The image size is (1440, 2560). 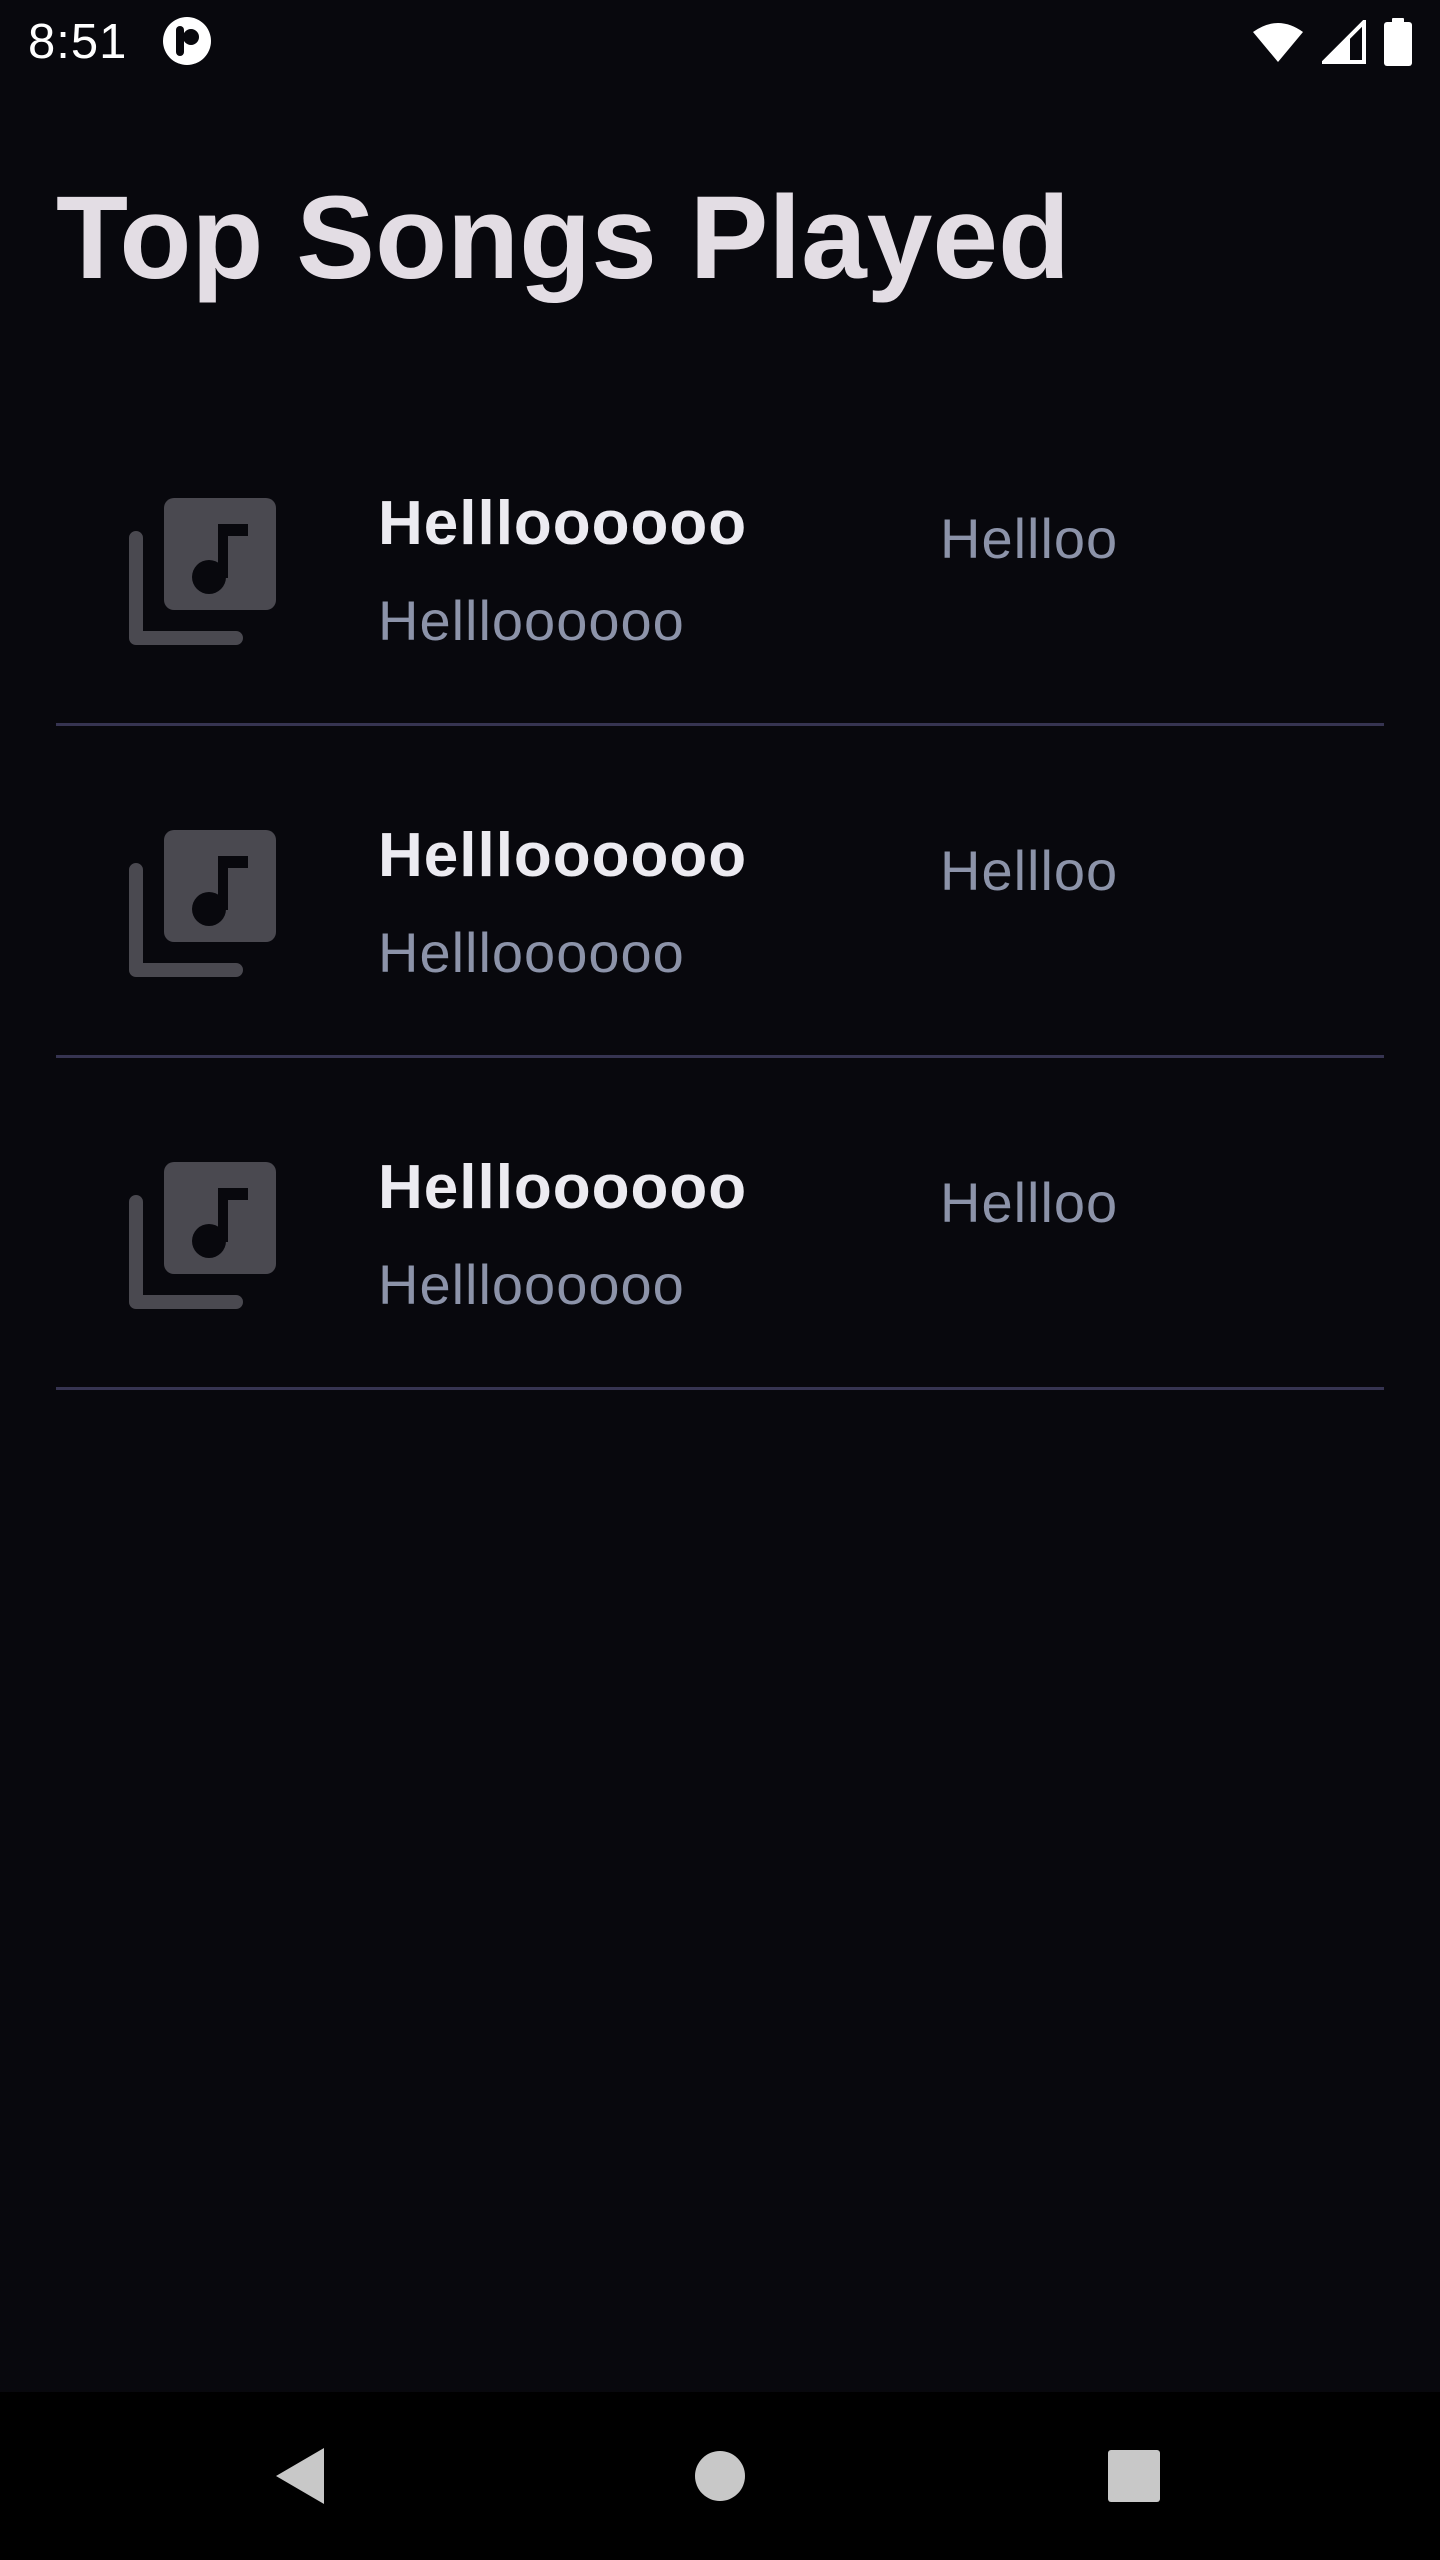 What do you see at coordinates (1278, 42) in the screenshot?
I see `wifi-icon` at bounding box center [1278, 42].